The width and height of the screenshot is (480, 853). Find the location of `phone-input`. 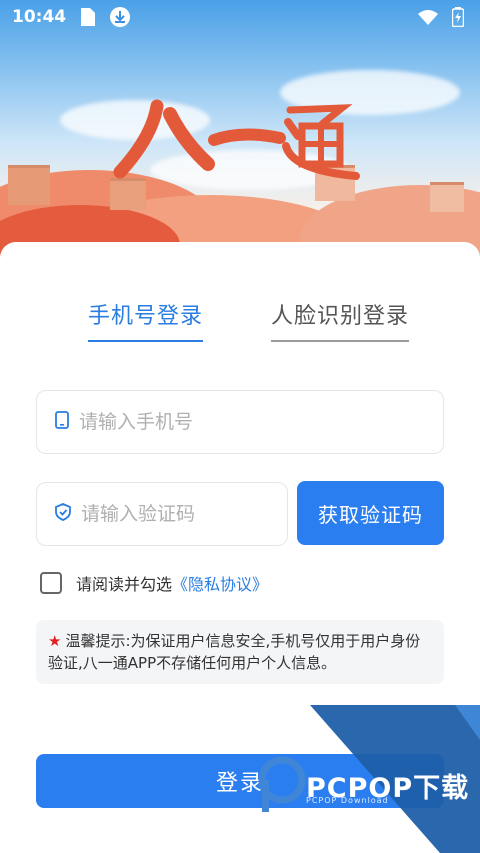

phone-input is located at coordinates (239, 422).